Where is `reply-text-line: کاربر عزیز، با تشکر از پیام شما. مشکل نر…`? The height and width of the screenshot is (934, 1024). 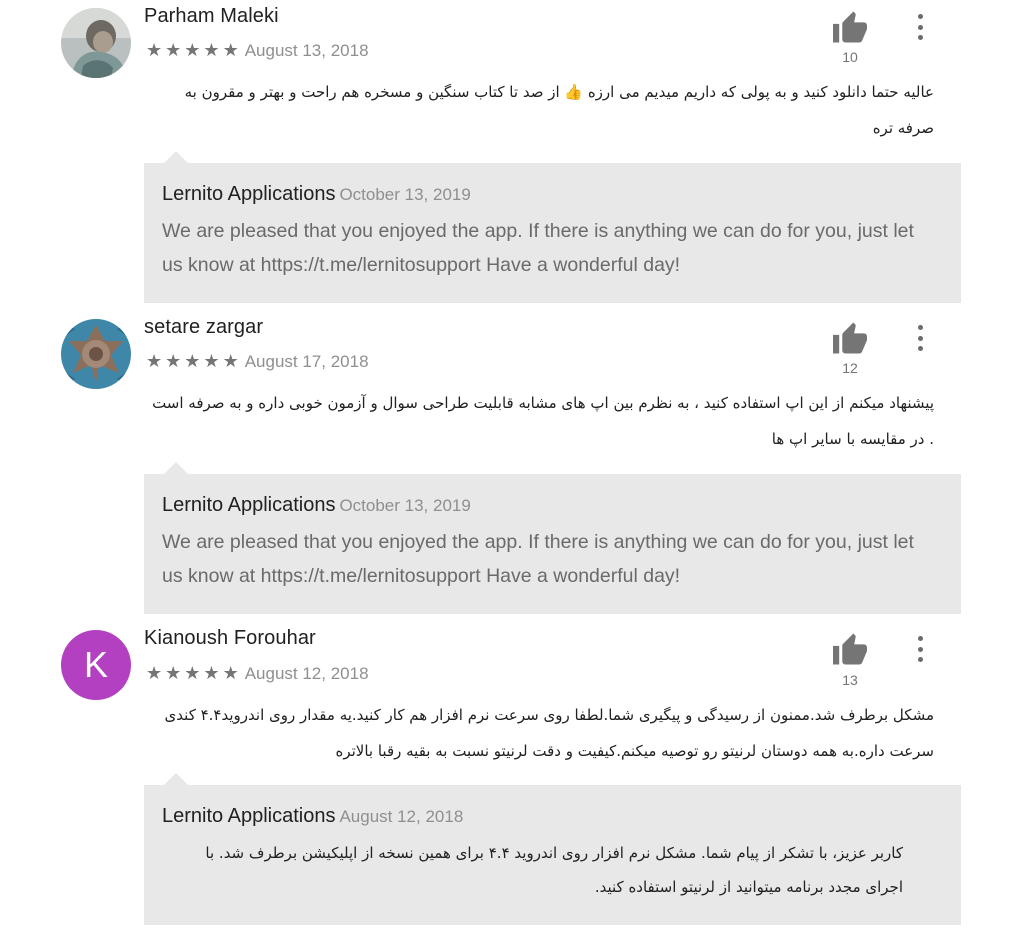 reply-text-line: کاربر عزیز، با تشکر از پیام شما. مشکل نر… is located at coordinates (554, 853).